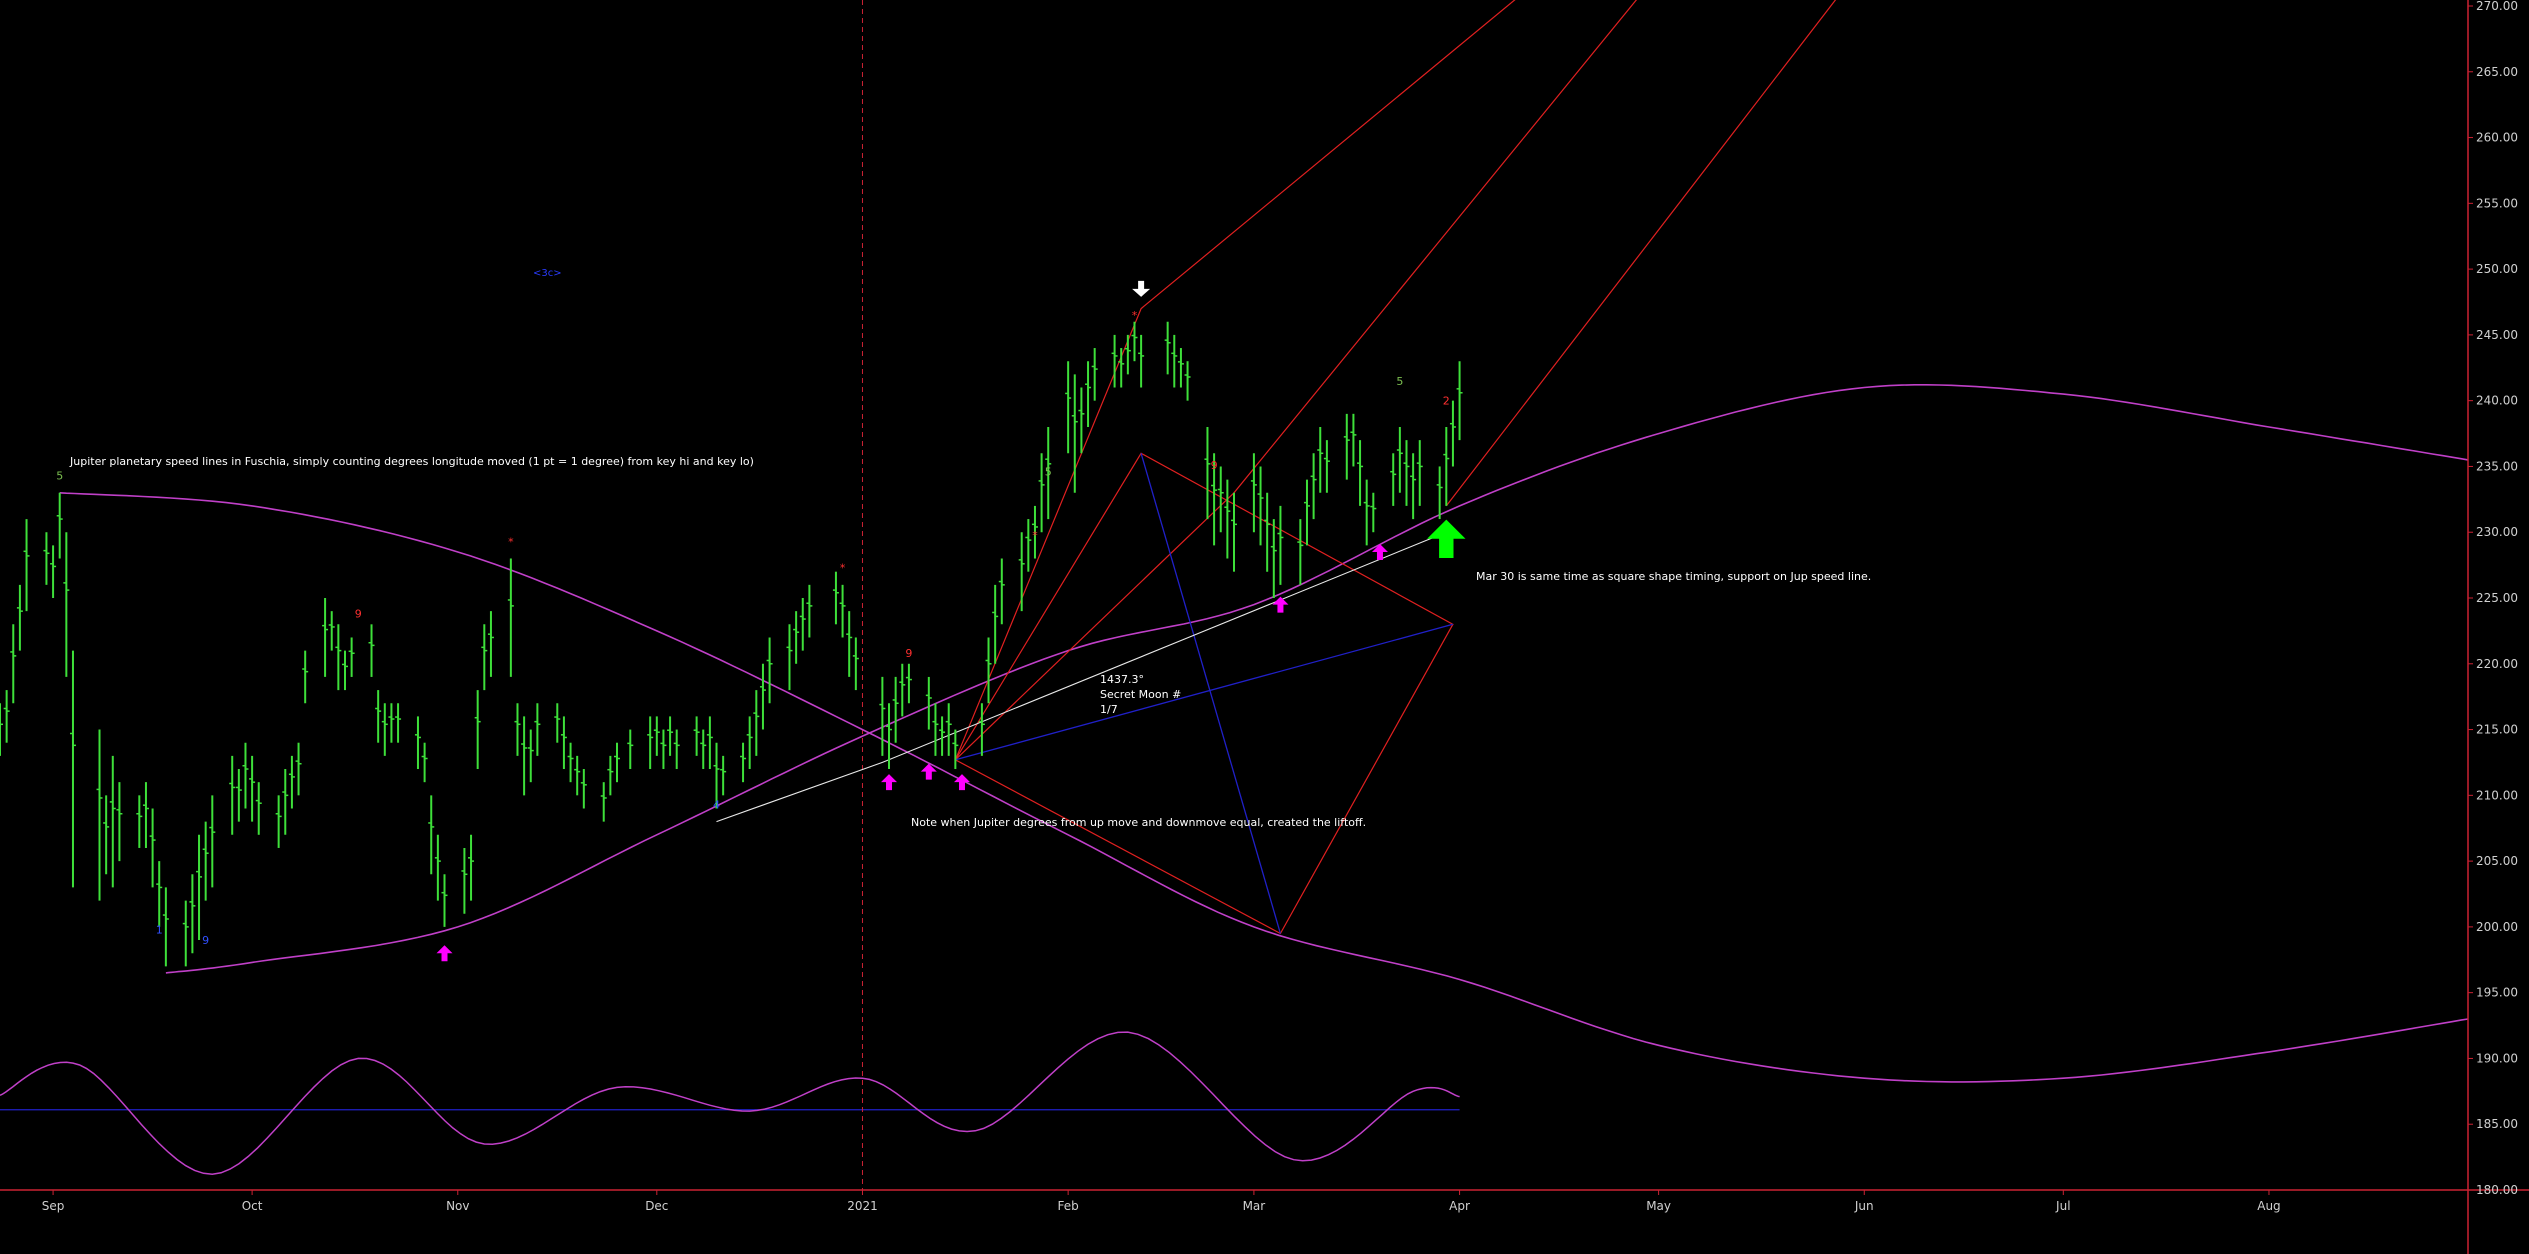 This screenshot has height=1254, width=2529. What do you see at coordinates (1122, 679) in the screenshot?
I see `secret-moon-degrees: 1437.3°` at bounding box center [1122, 679].